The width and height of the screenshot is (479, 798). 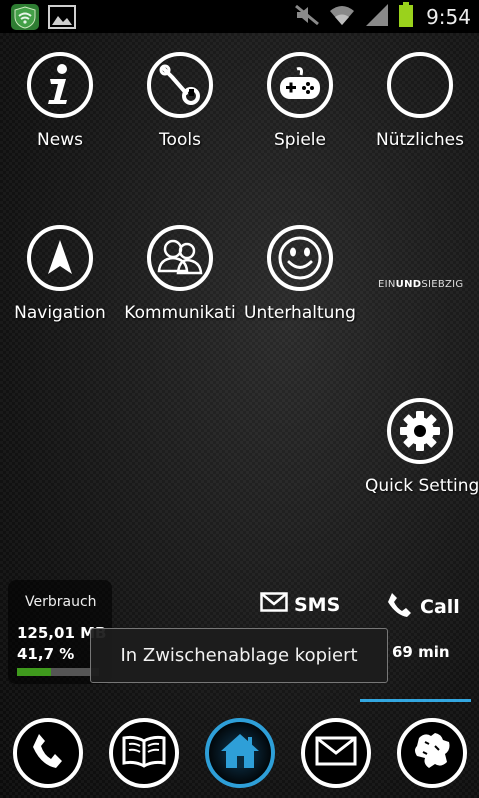 I want to click on mute-icon, so click(x=307, y=17).